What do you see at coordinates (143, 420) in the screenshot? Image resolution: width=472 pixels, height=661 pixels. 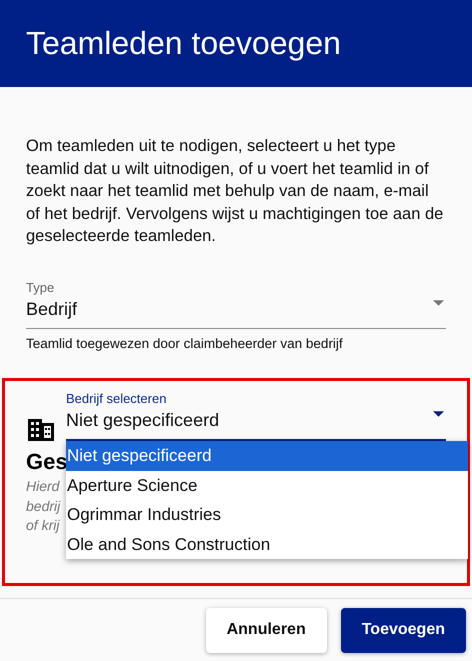 I see `field-value: Niet gespecificeerd` at bounding box center [143, 420].